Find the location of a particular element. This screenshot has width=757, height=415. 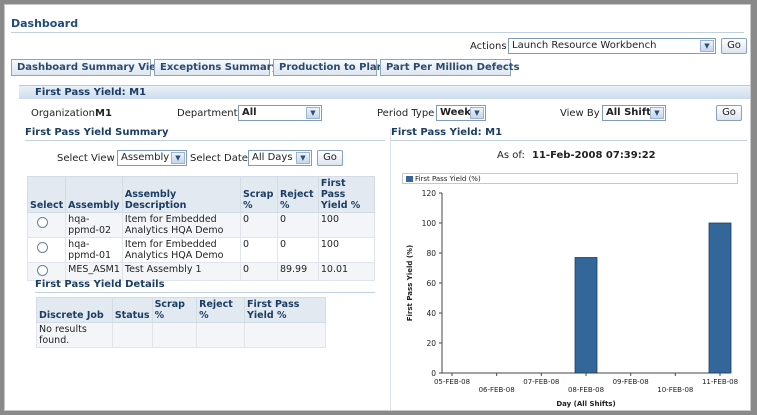

chart-panel-title: First Pass Yield: M1 is located at coordinates (569, 134).